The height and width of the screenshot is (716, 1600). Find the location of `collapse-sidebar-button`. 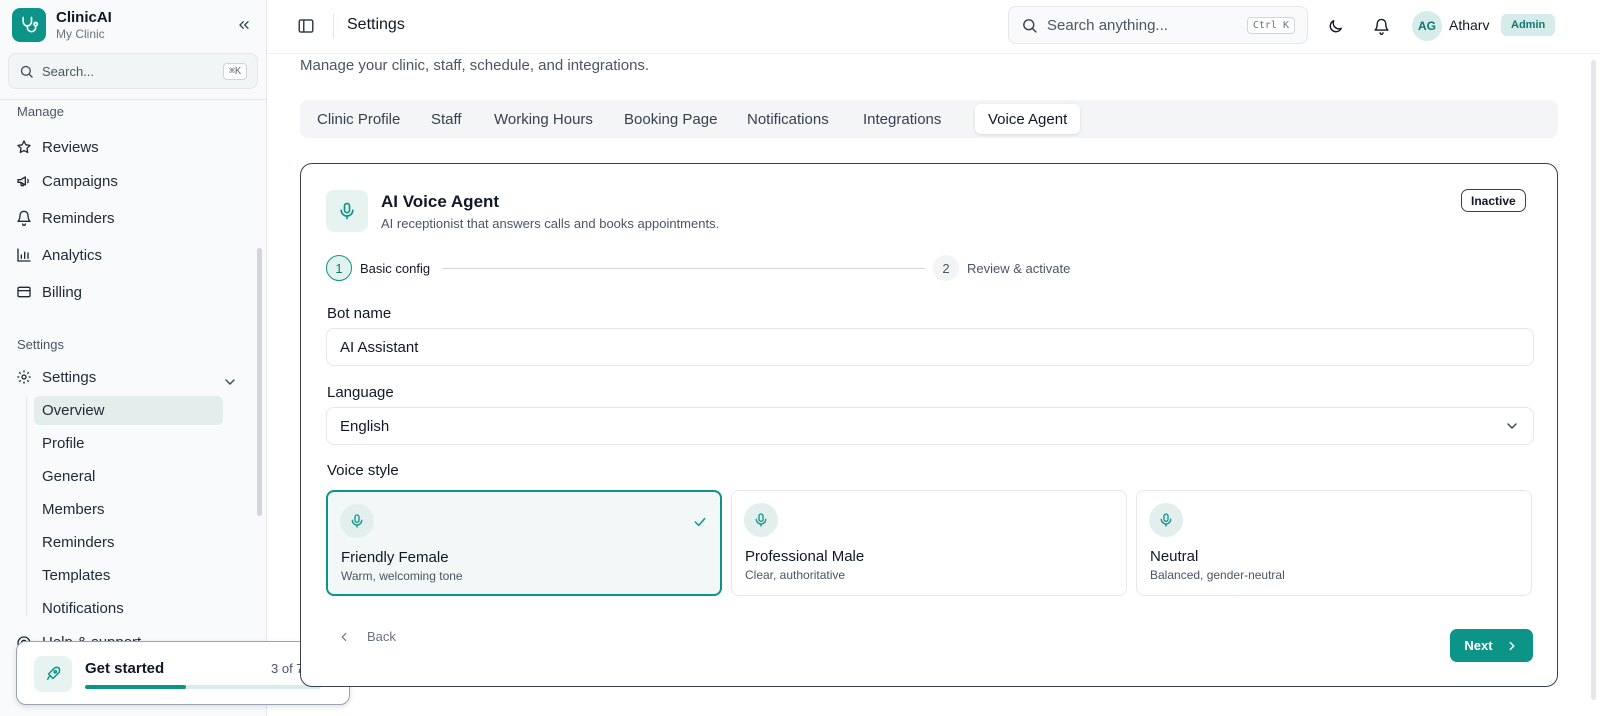

collapse-sidebar-button is located at coordinates (244, 25).